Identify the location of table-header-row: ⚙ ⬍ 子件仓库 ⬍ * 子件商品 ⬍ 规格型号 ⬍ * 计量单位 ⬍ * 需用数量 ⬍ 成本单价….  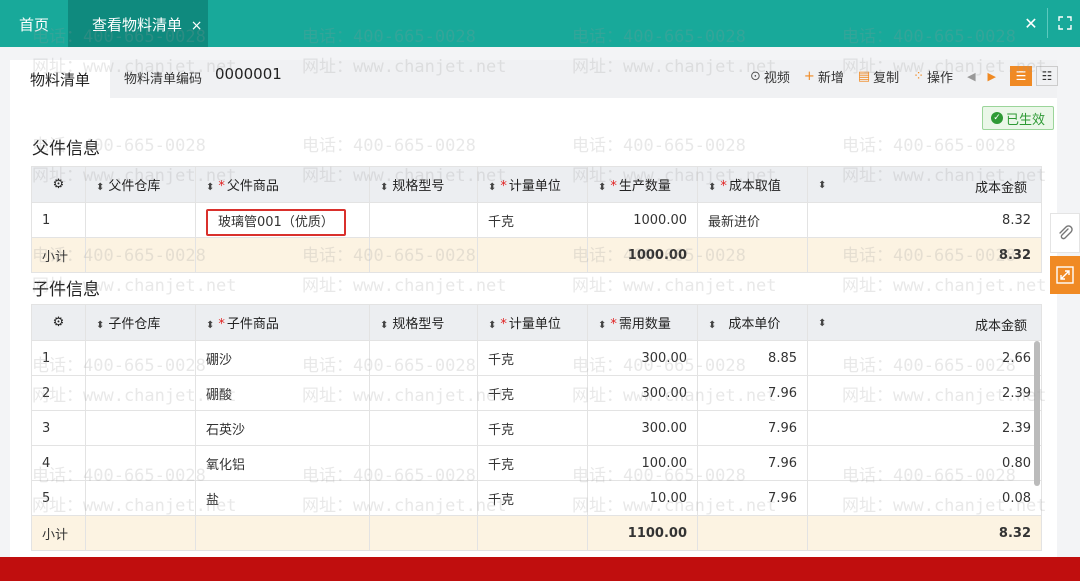
(536, 322).